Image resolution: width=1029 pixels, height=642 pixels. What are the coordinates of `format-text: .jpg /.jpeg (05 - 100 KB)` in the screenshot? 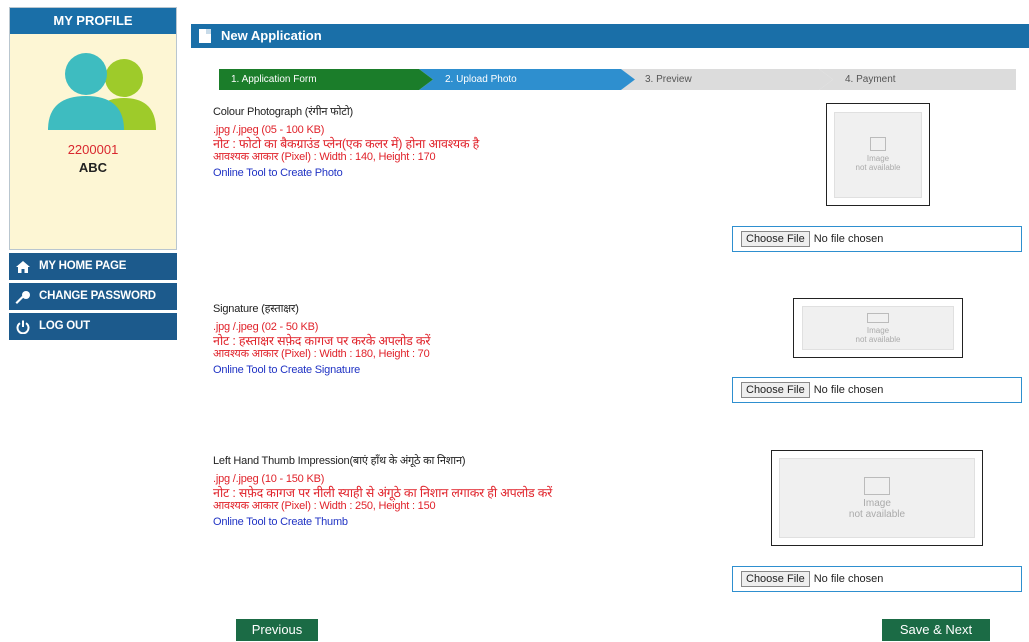 It's located at (269, 130).